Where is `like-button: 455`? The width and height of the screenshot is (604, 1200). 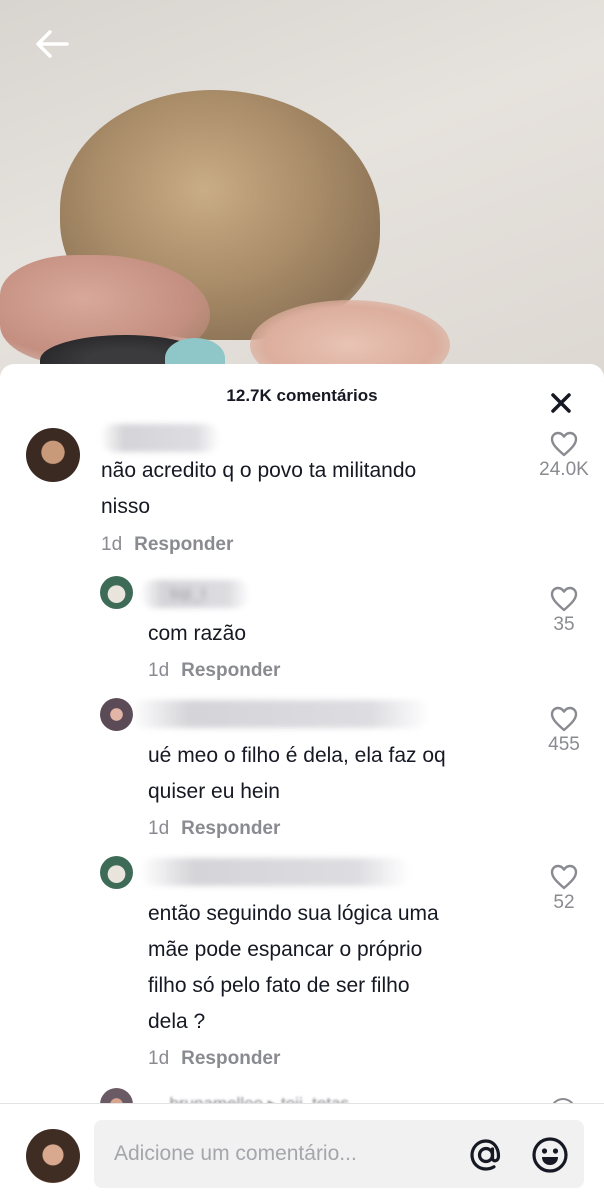
like-button: 455 is located at coordinates (564, 731).